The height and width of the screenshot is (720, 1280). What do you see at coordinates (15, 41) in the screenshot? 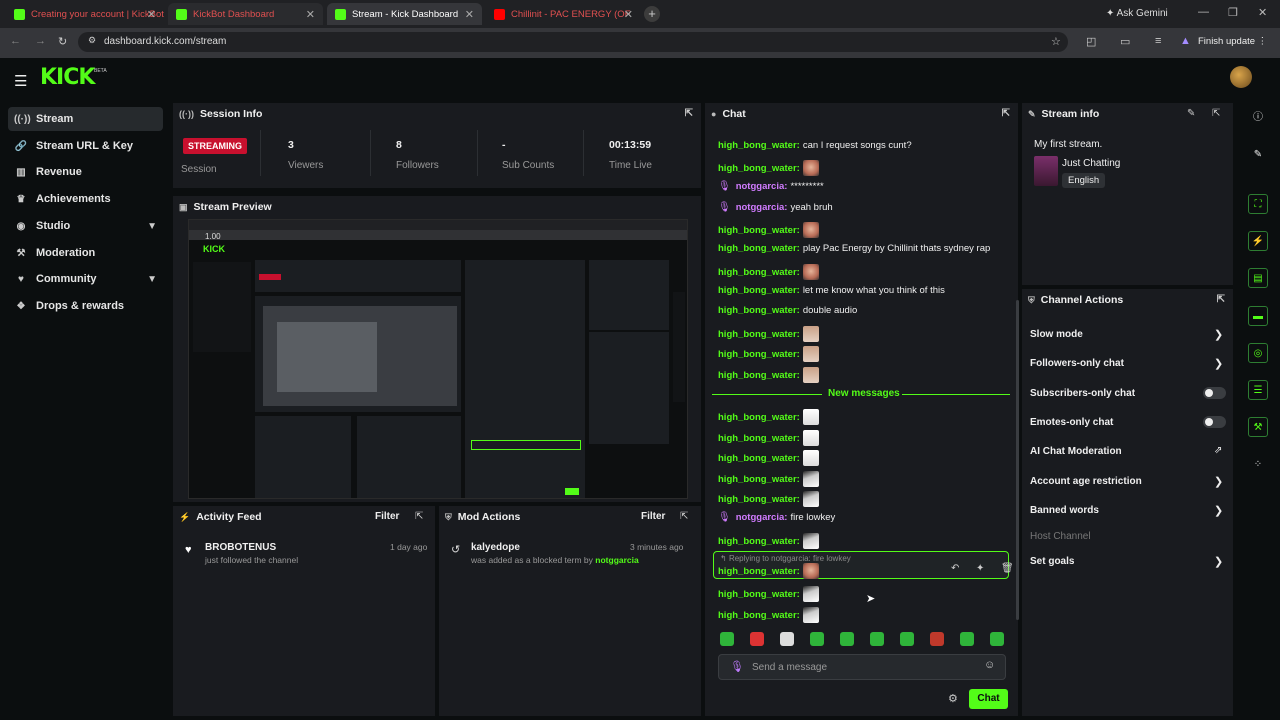
I see `back-icon: ←` at bounding box center [15, 41].